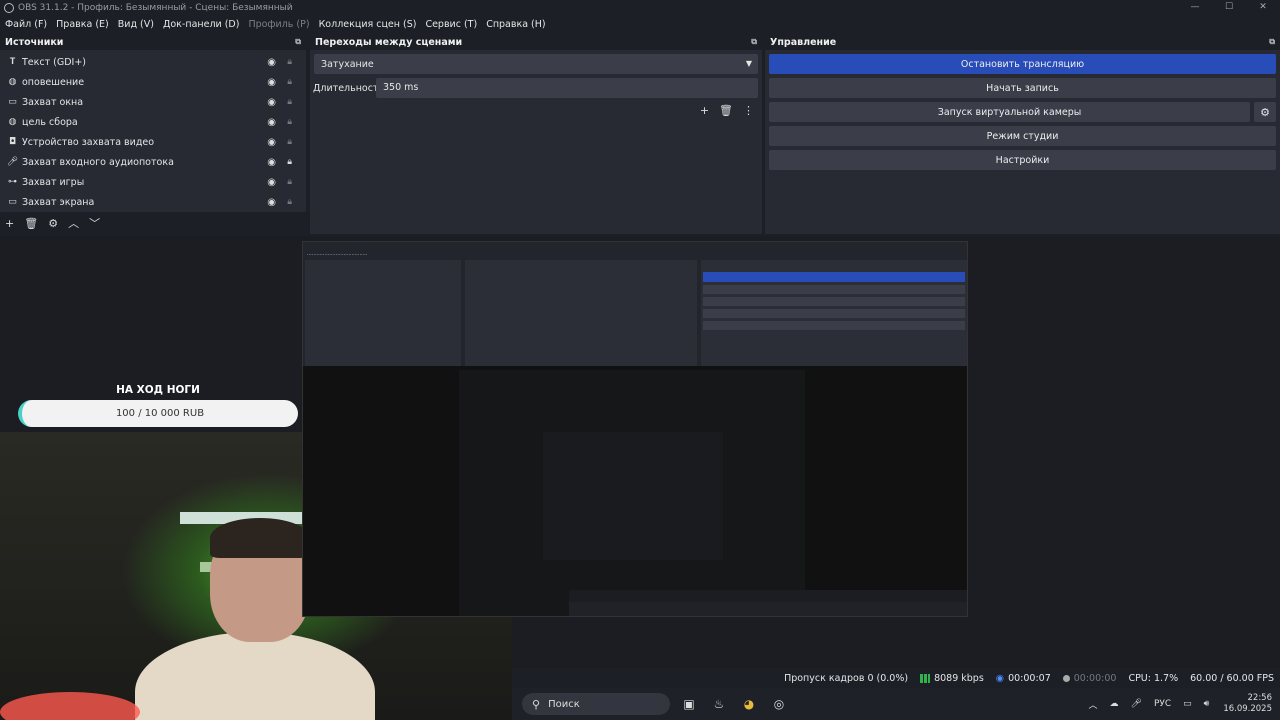 Image resolution: width=1280 pixels, height=720 pixels. Describe the element at coordinates (12, 182) in the screenshot. I see `gamepad-icon: ⊶` at that location.